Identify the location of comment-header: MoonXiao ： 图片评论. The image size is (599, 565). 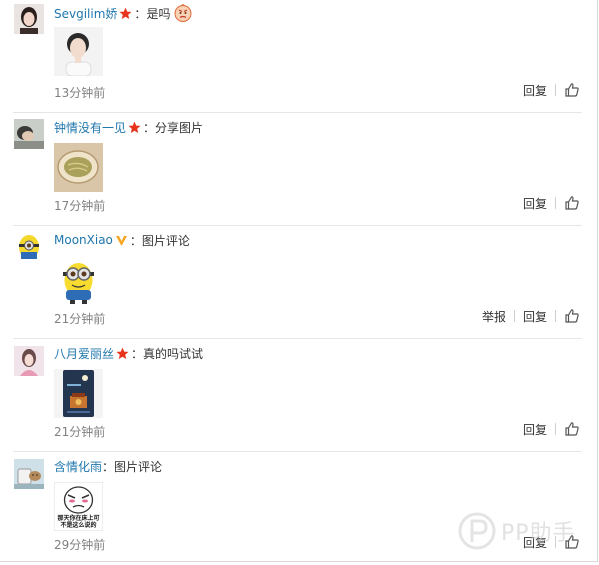
(122, 240).